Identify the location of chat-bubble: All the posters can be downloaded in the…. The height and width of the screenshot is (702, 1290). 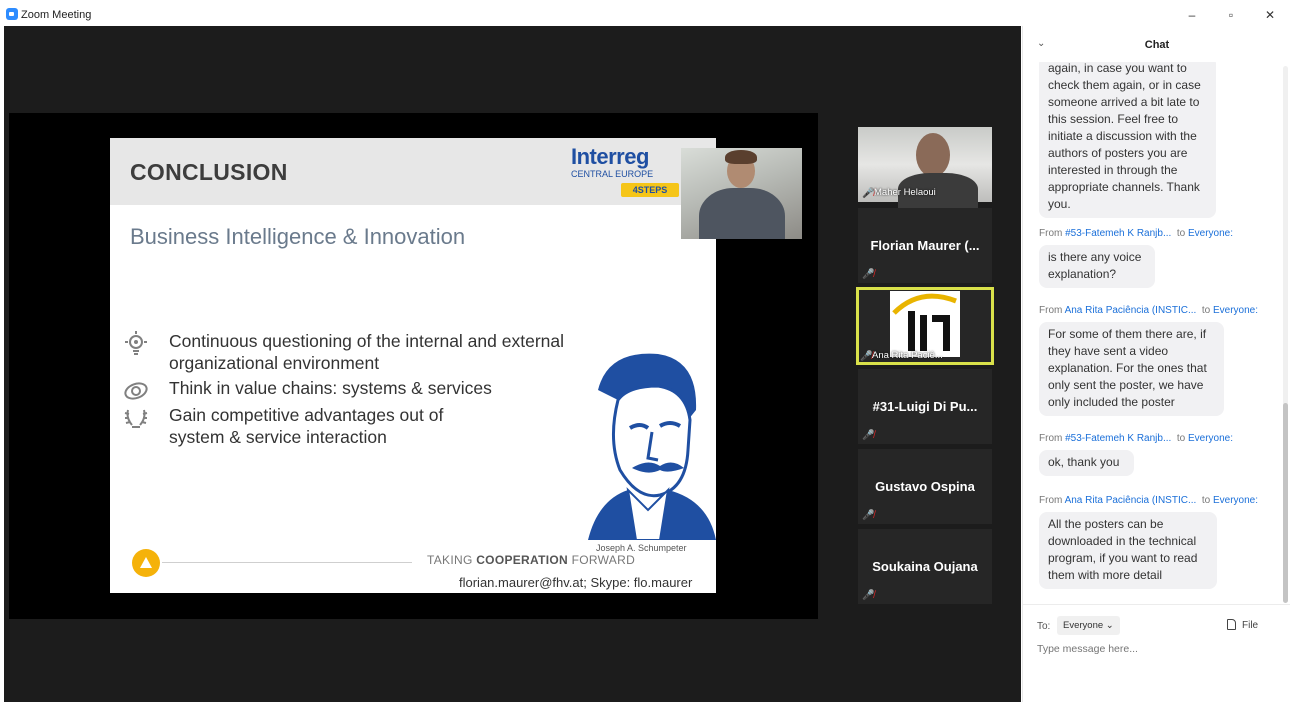
(1128, 550).